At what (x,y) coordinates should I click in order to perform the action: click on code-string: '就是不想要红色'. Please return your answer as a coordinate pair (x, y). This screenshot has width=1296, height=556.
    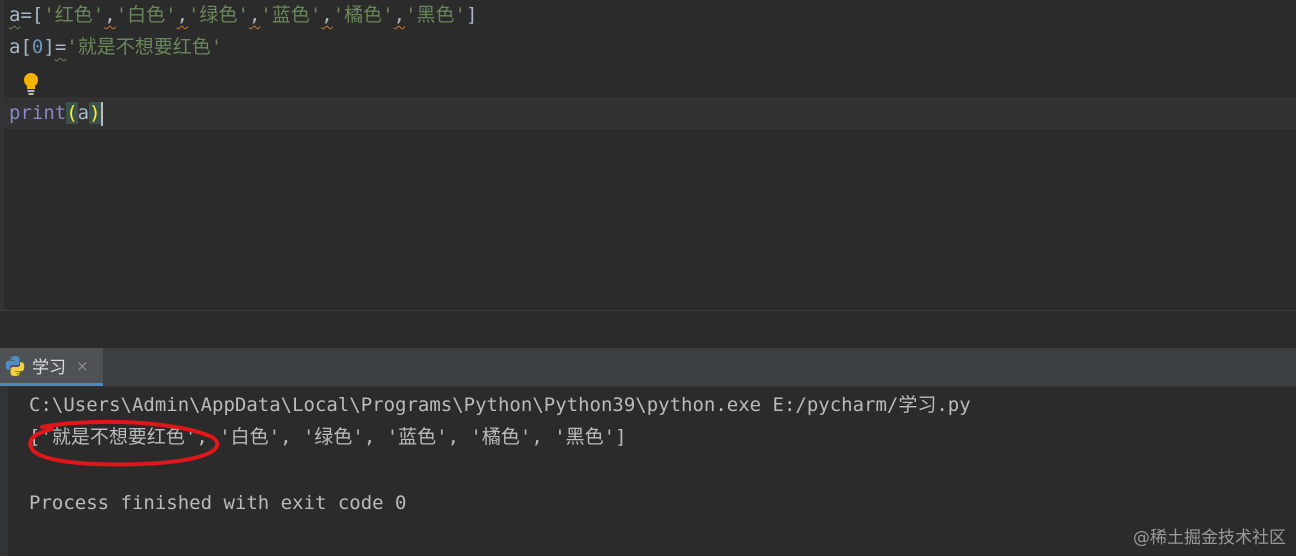
    Looking at the image, I should click on (144, 47).